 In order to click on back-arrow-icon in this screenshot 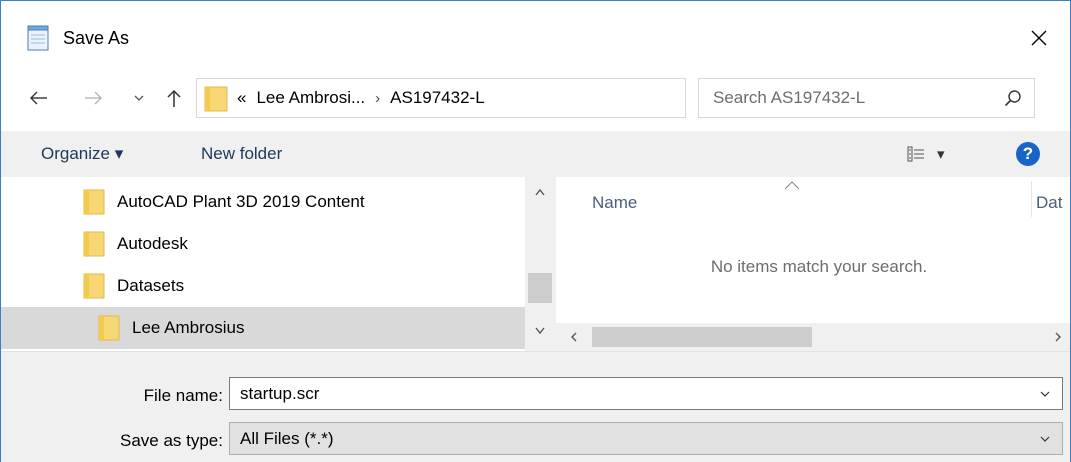, I will do `click(38, 98)`.